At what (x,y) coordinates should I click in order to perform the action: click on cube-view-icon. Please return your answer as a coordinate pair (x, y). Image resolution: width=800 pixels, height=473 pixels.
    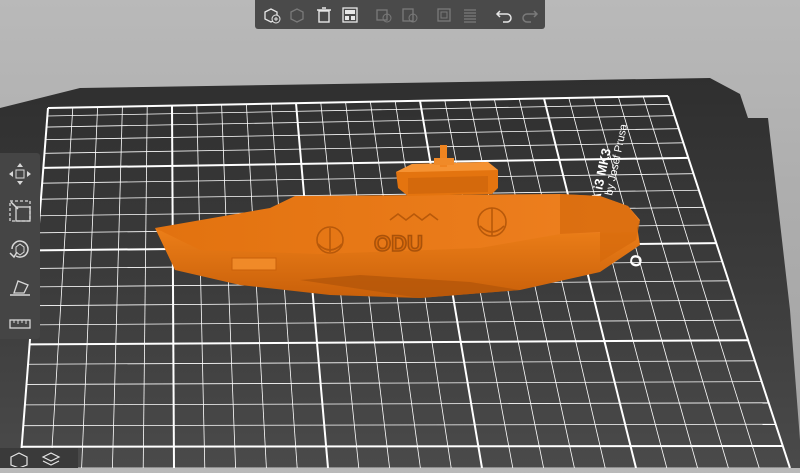
    Looking at the image, I should click on (19, 459).